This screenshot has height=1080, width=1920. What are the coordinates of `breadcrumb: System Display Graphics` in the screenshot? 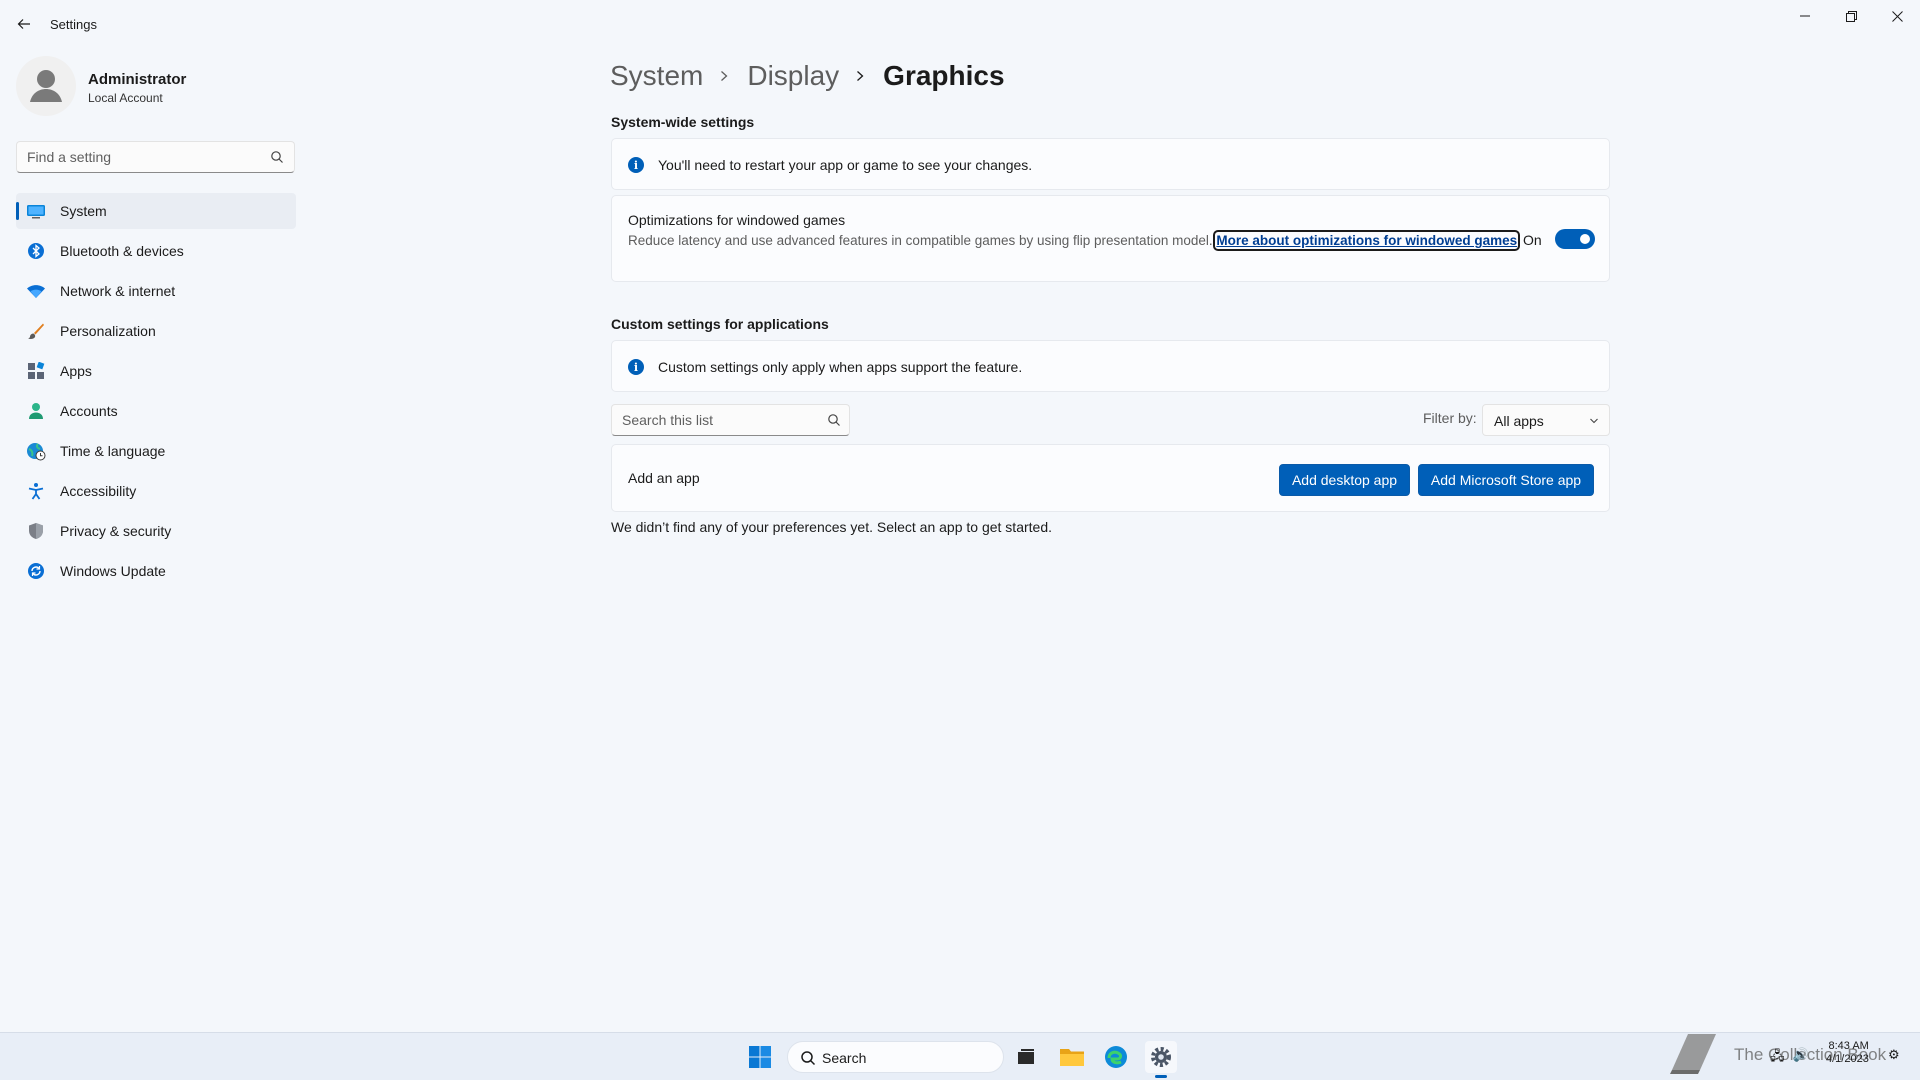 It's located at (807, 76).